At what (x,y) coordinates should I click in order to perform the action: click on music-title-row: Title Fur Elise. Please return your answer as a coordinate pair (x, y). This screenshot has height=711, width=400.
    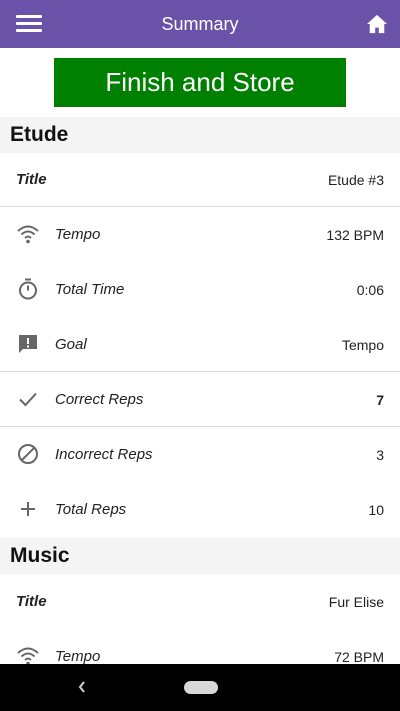
    Looking at the image, I should click on (200, 601).